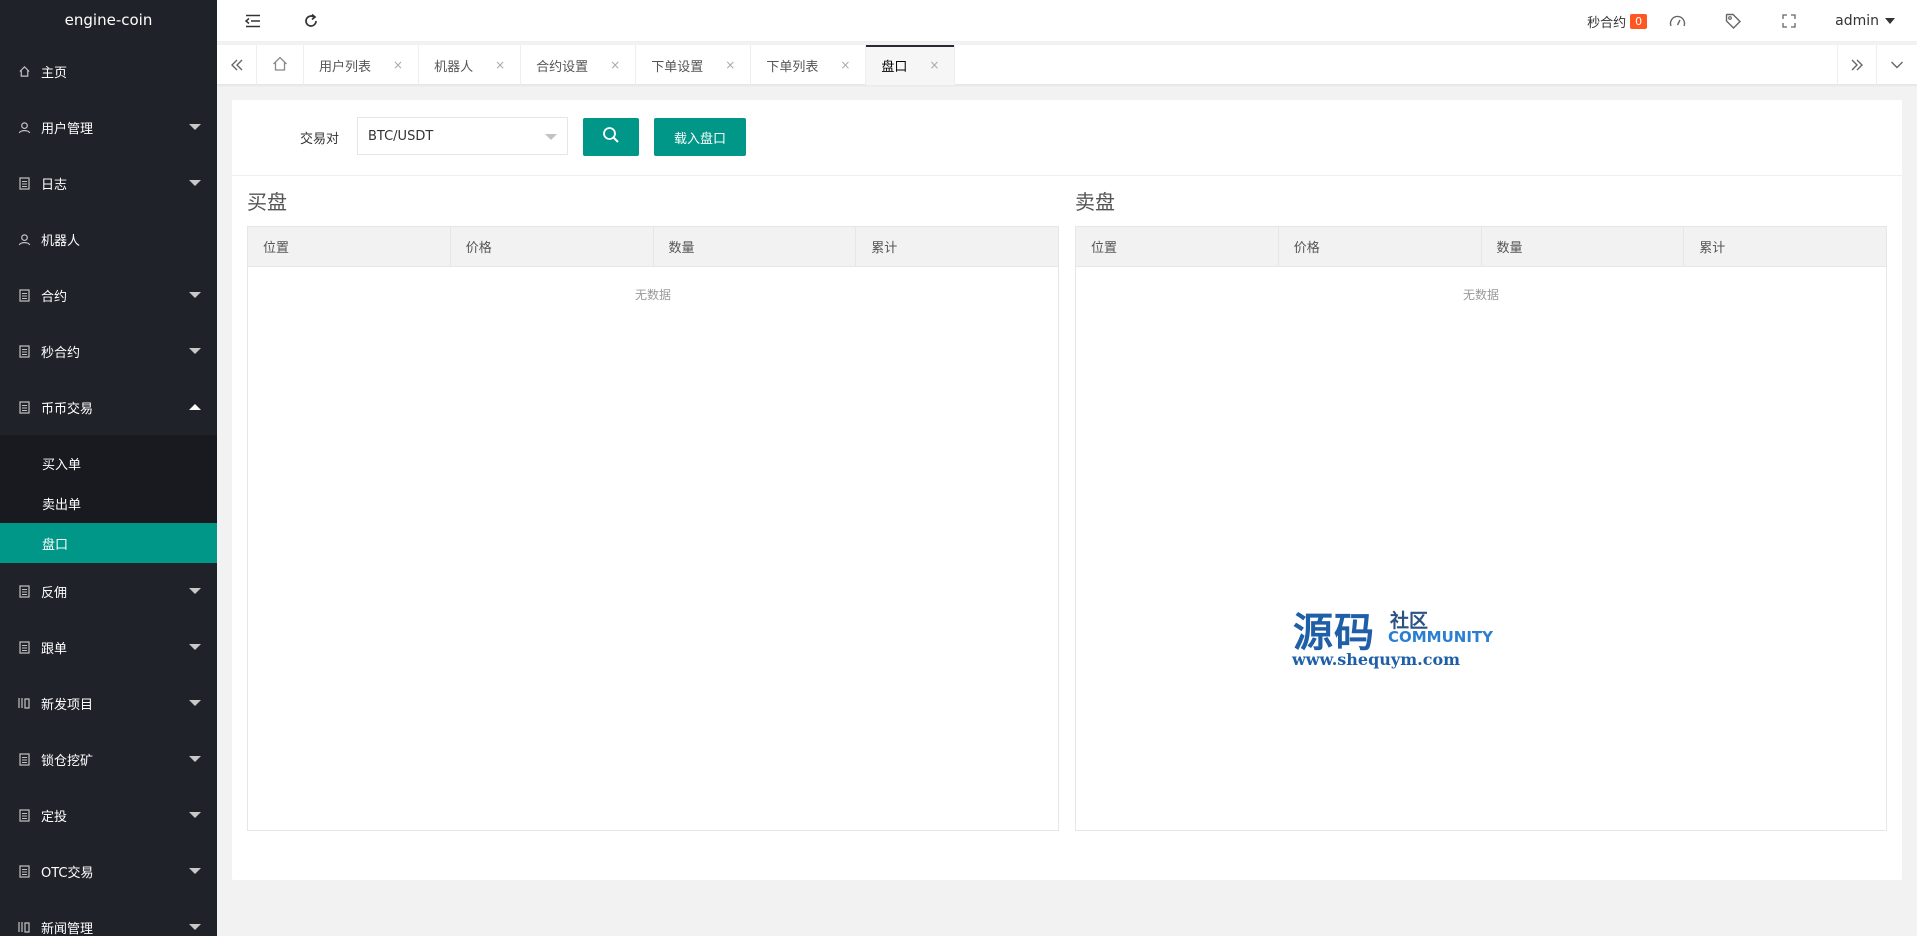 This screenshot has width=1917, height=936. What do you see at coordinates (1441, 637) in the screenshot?
I see `watermark-community-text: COMMUNITY` at bounding box center [1441, 637].